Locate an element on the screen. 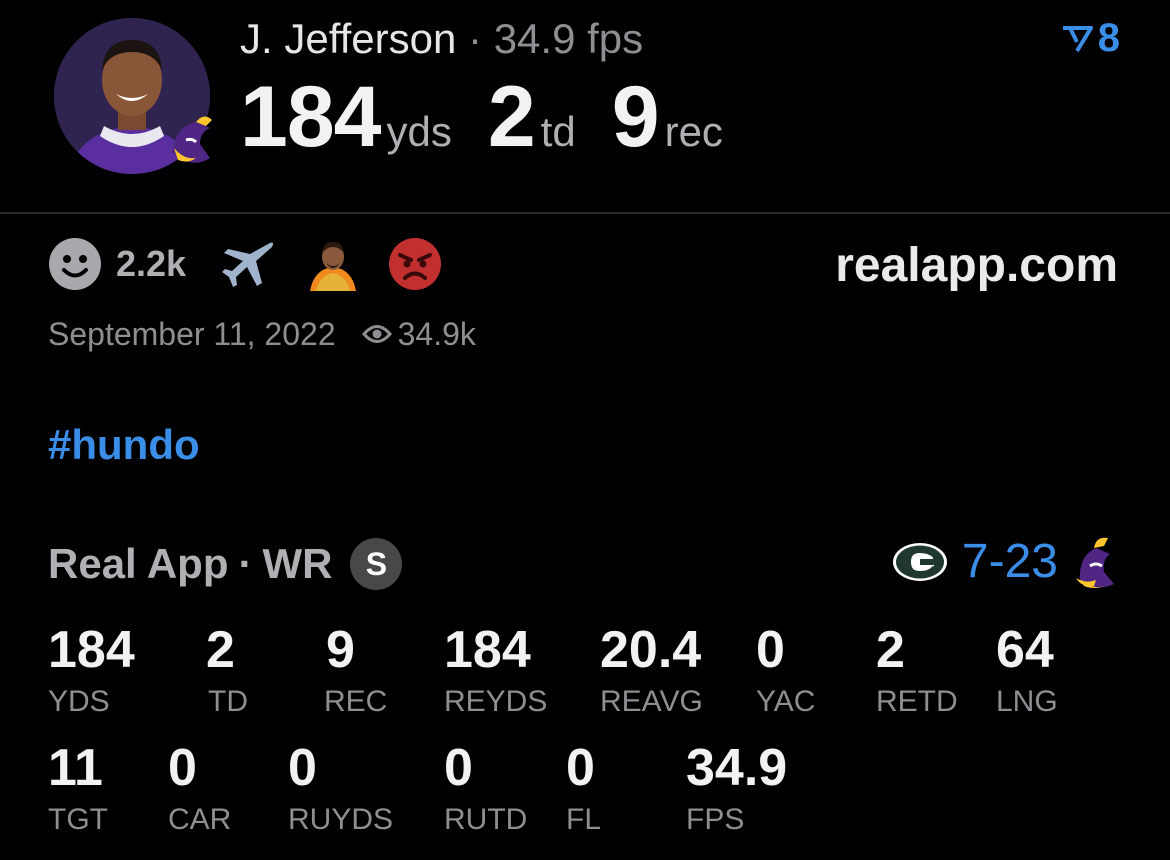  stat-lng: 64 LNG is located at coordinates (1027, 671).